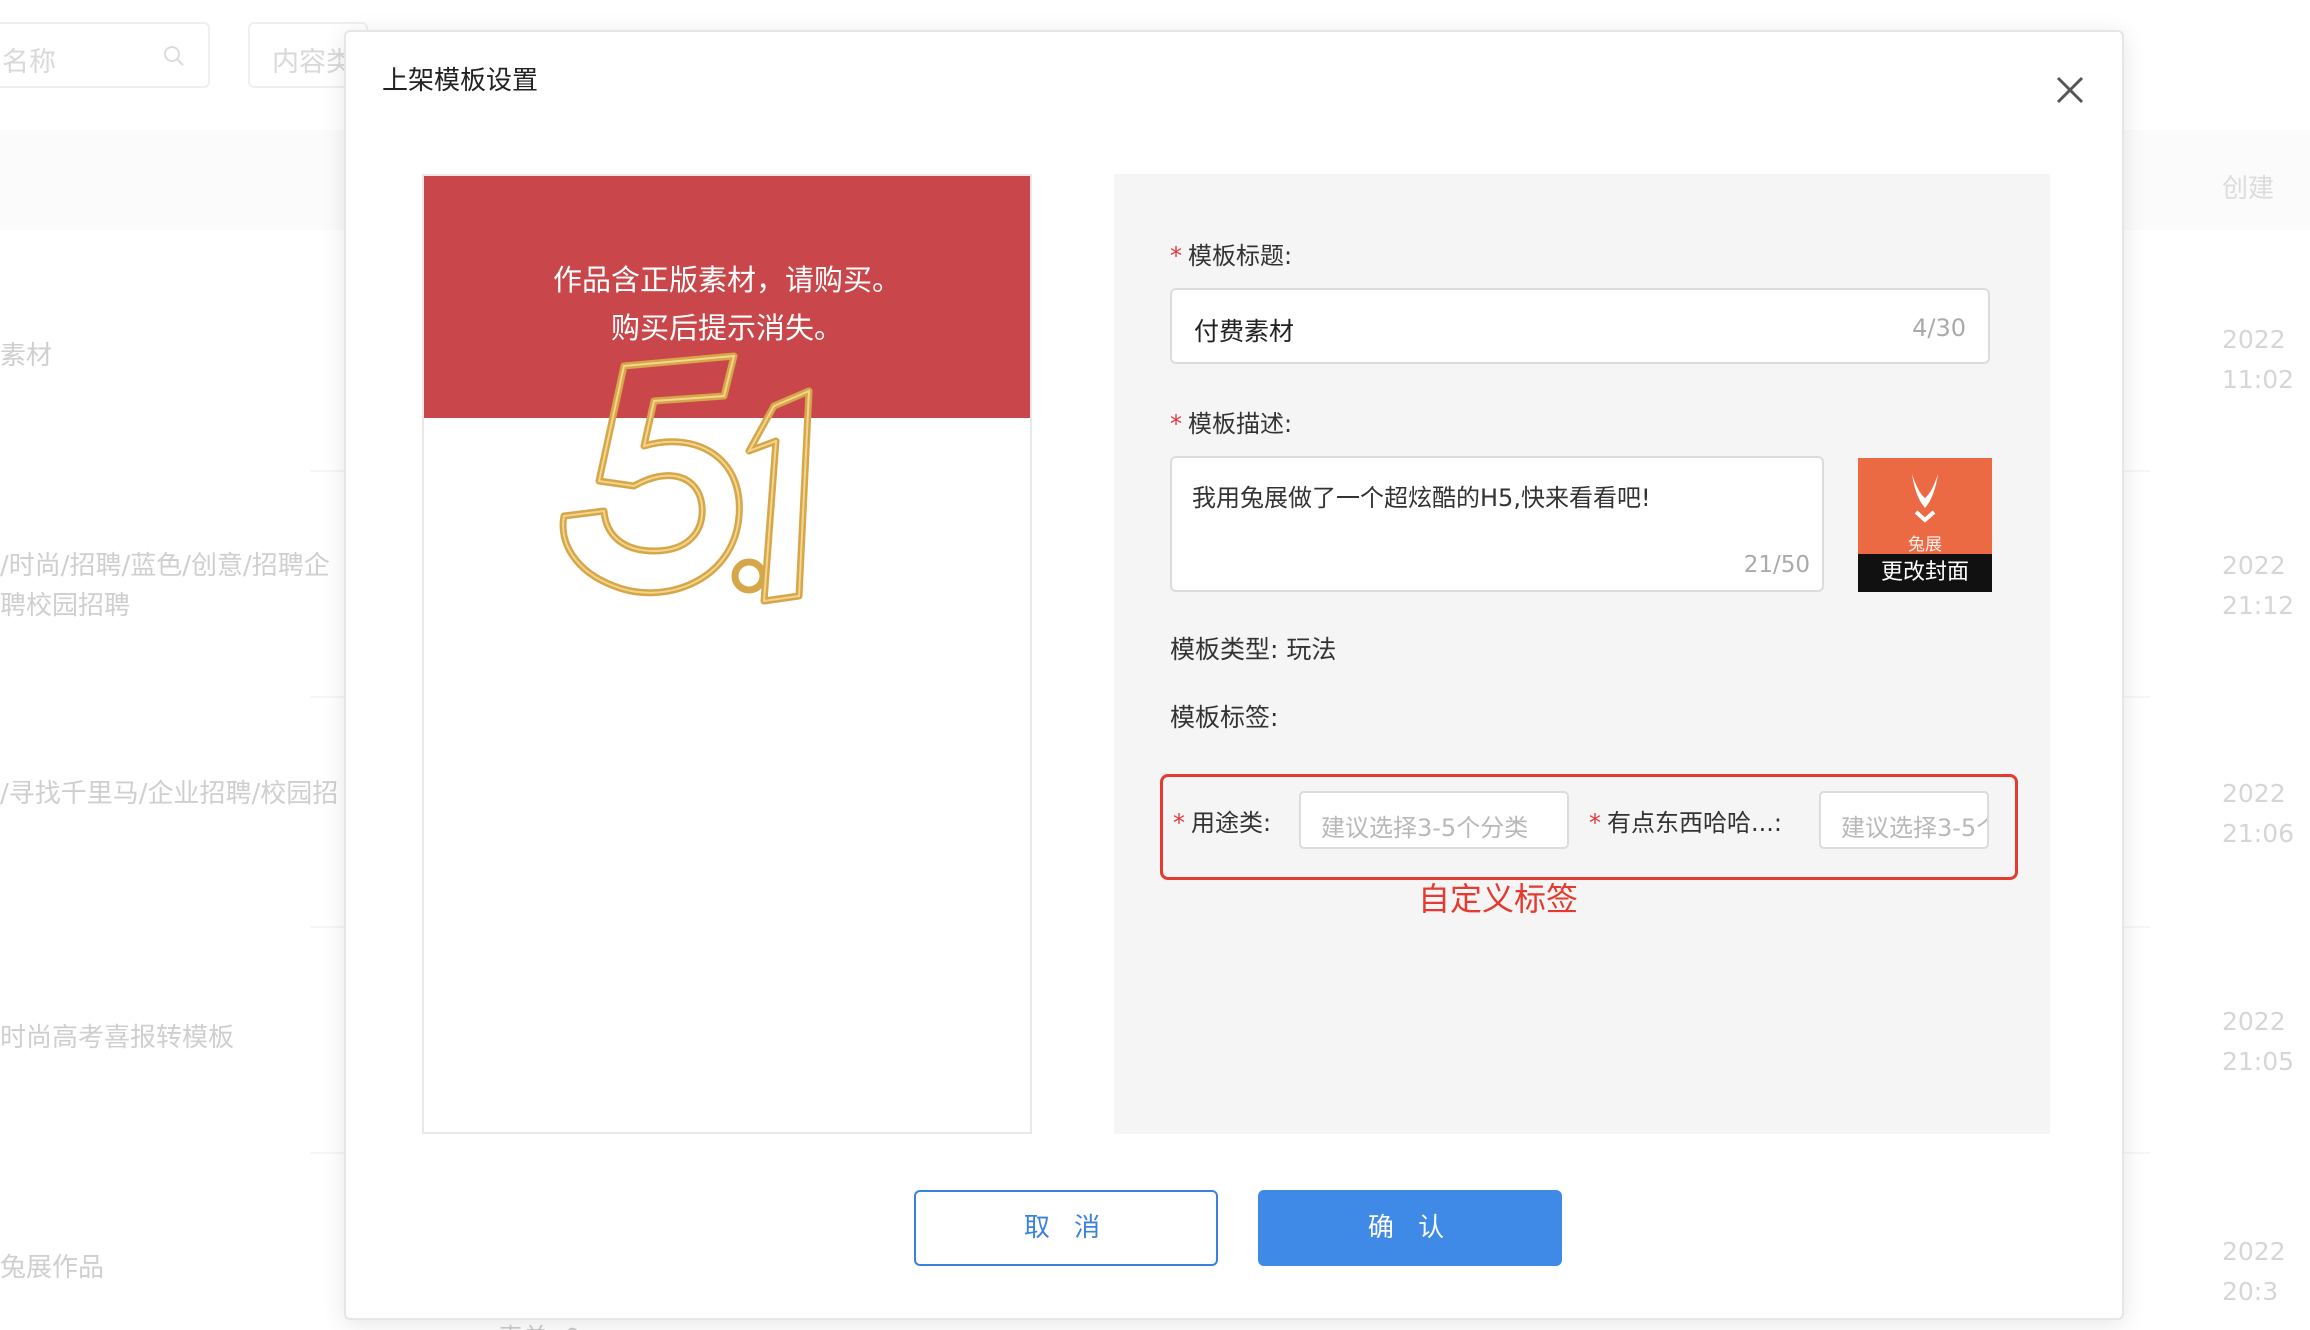 The image size is (2310, 1330). I want to click on bg-row-name: /时尚/招聘/蓝色/创意/招聘企 聘校园招聘, so click(165, 586).